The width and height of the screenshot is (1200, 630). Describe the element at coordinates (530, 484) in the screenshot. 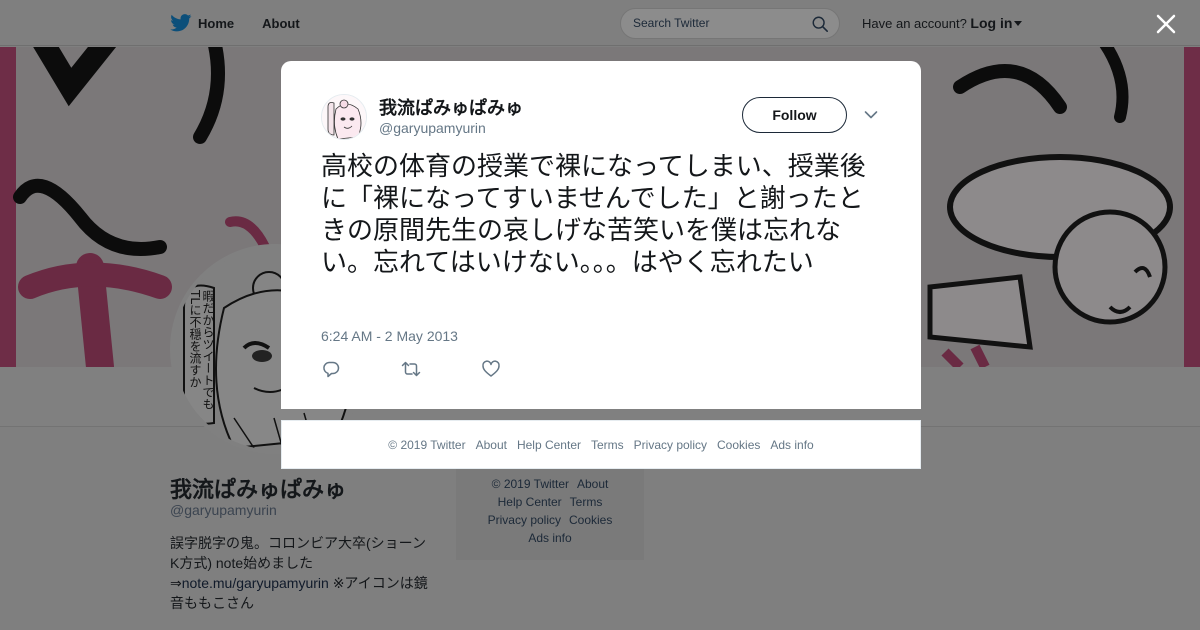

I see `bg-footer-copyright: © 2019 Twitter` at that location.